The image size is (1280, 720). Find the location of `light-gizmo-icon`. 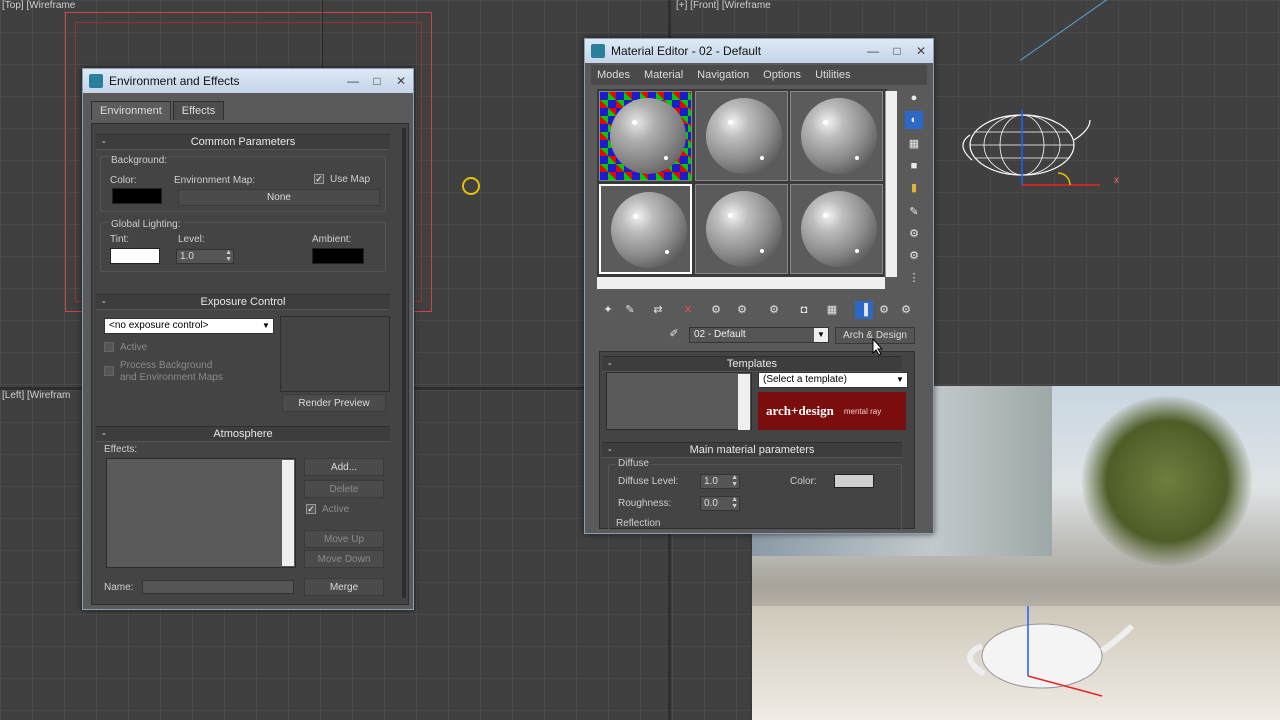

light-gizmo-icon is located at coordinates (471, 186).